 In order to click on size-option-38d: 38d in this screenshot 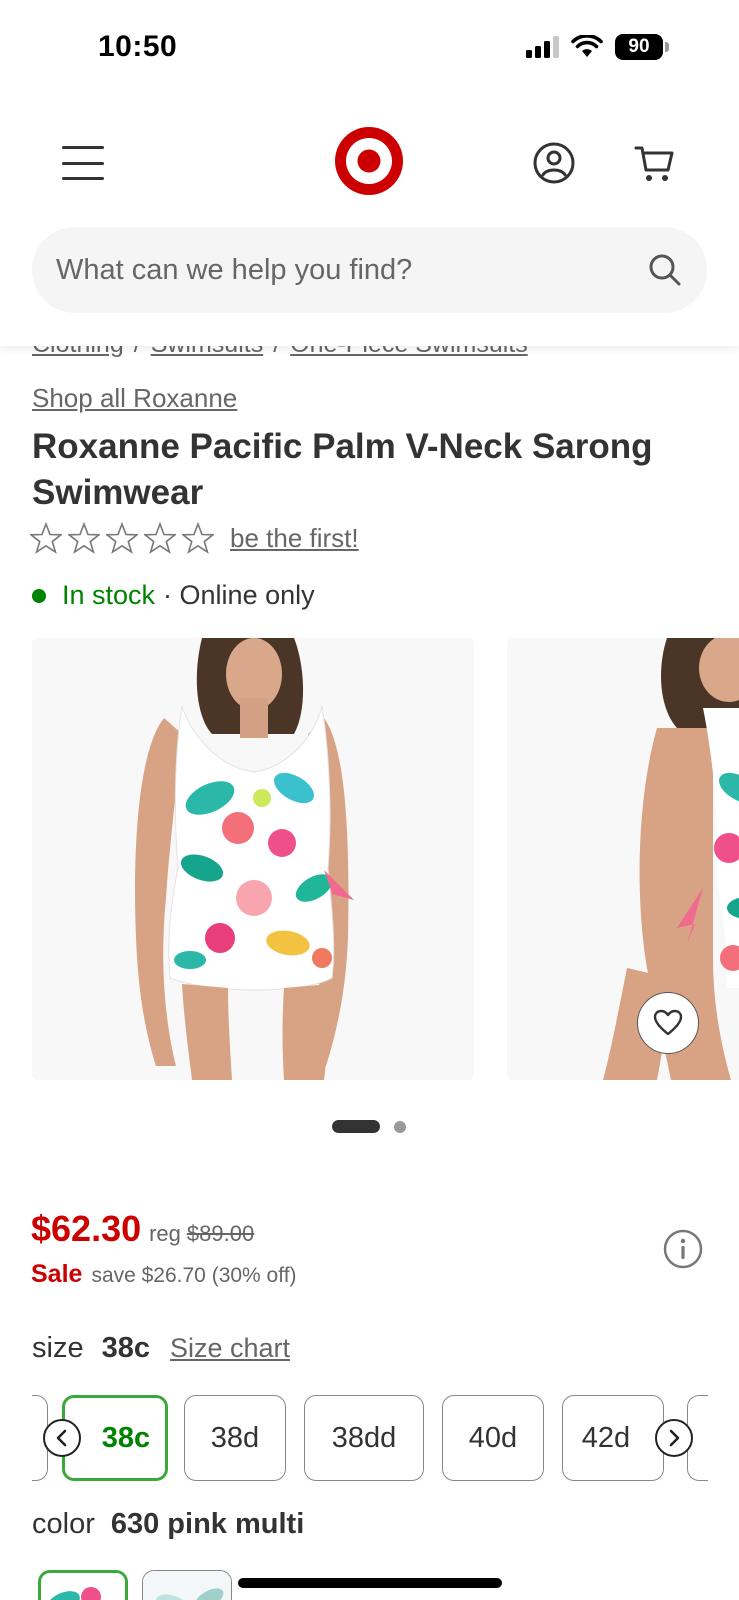, I will do `click(235, 1438)`.